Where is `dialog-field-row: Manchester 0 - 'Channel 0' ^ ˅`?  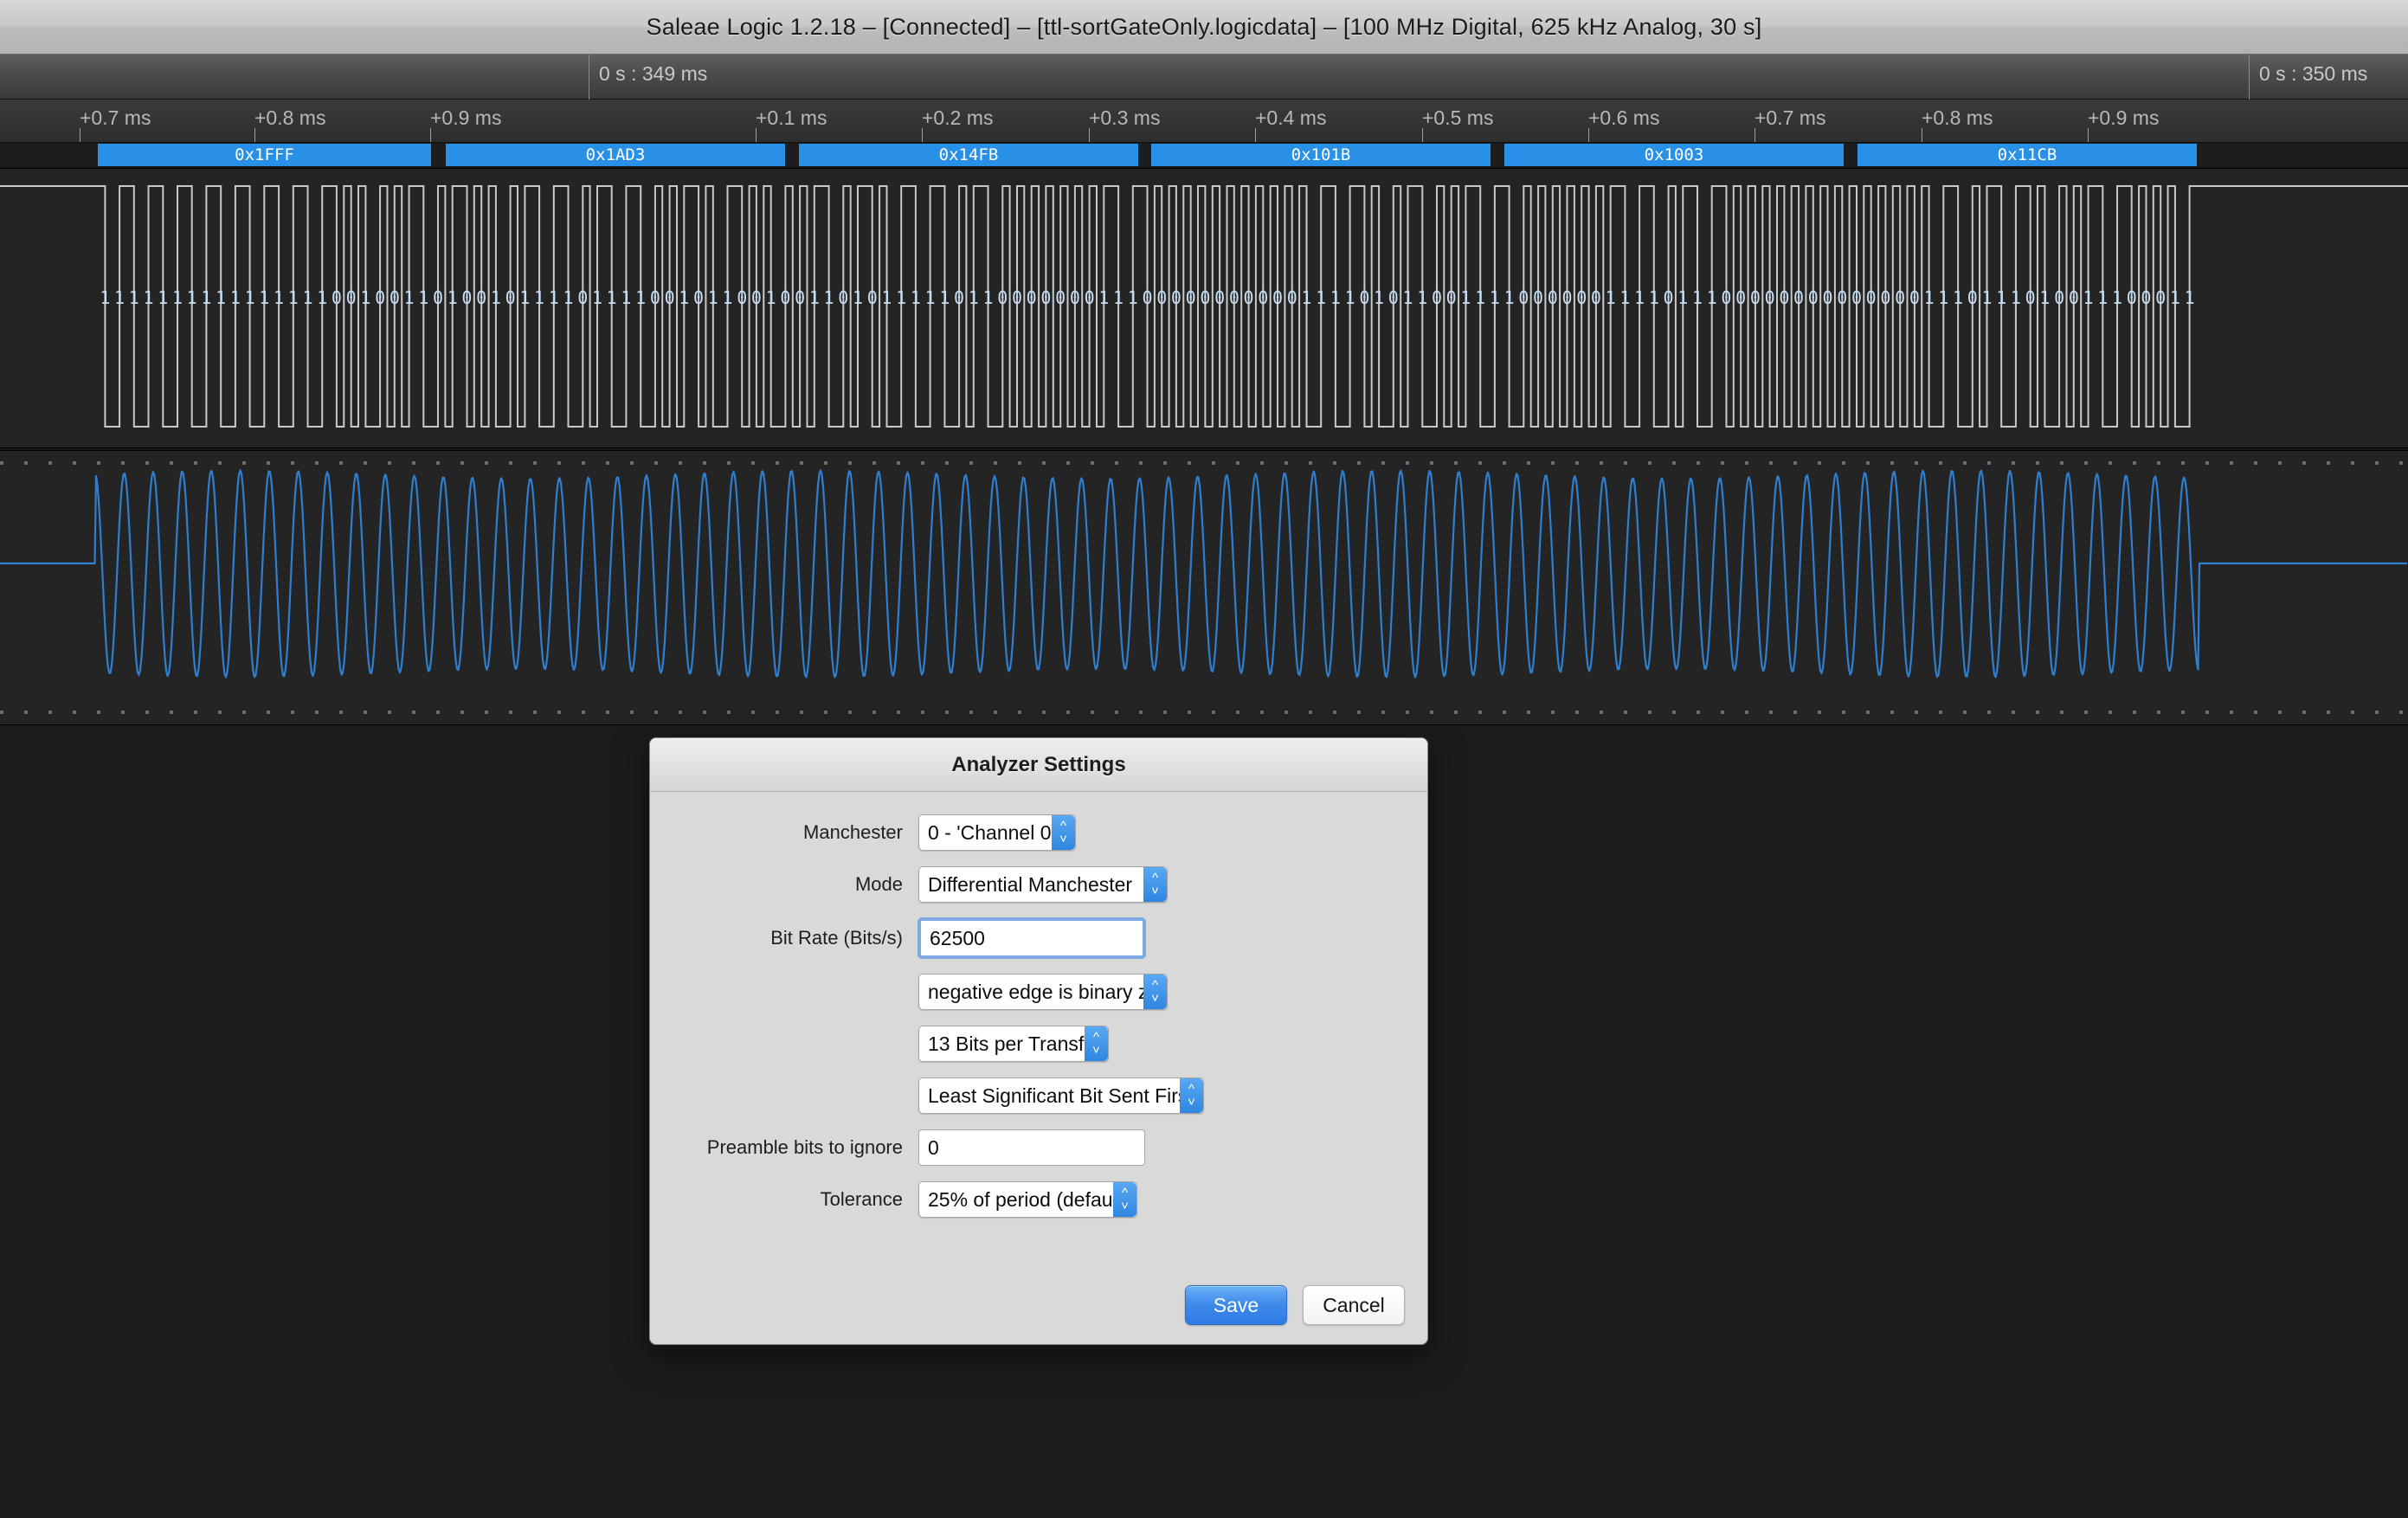 dialog-field-row: Manchester 0 - 'Channel 0' ^ ˅ is located at coordinates (1038, 832).